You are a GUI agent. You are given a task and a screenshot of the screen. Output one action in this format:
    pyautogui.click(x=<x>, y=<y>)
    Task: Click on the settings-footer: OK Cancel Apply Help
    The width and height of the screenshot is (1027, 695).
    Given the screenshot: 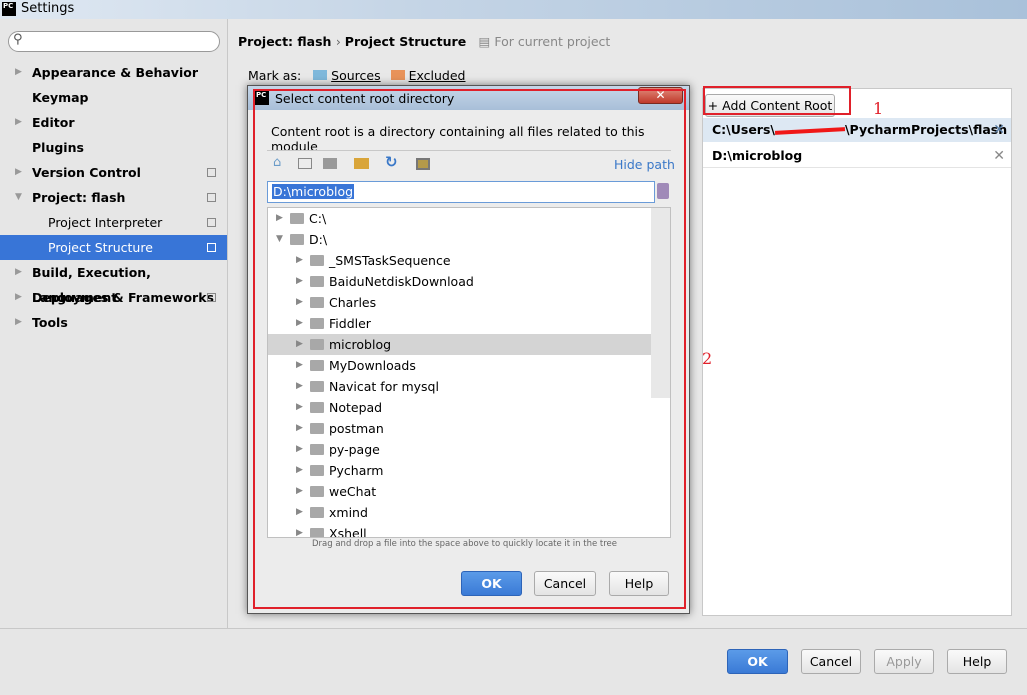 What is the action you would take?
    pyautogui.click(x=513, y=661)
    